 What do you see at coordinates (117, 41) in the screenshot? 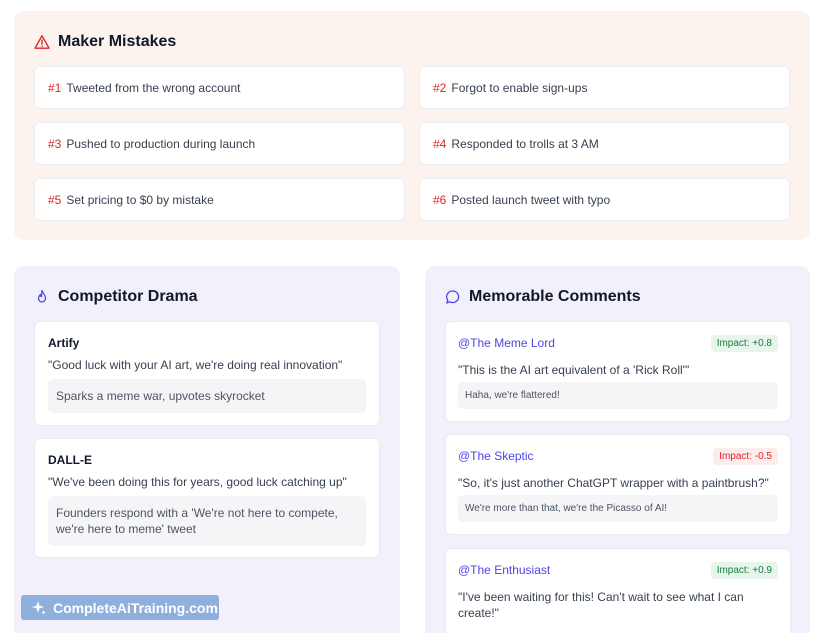
I see `maker-mistakes-title: Maker Mistakes` at bounding box center [117, 41].